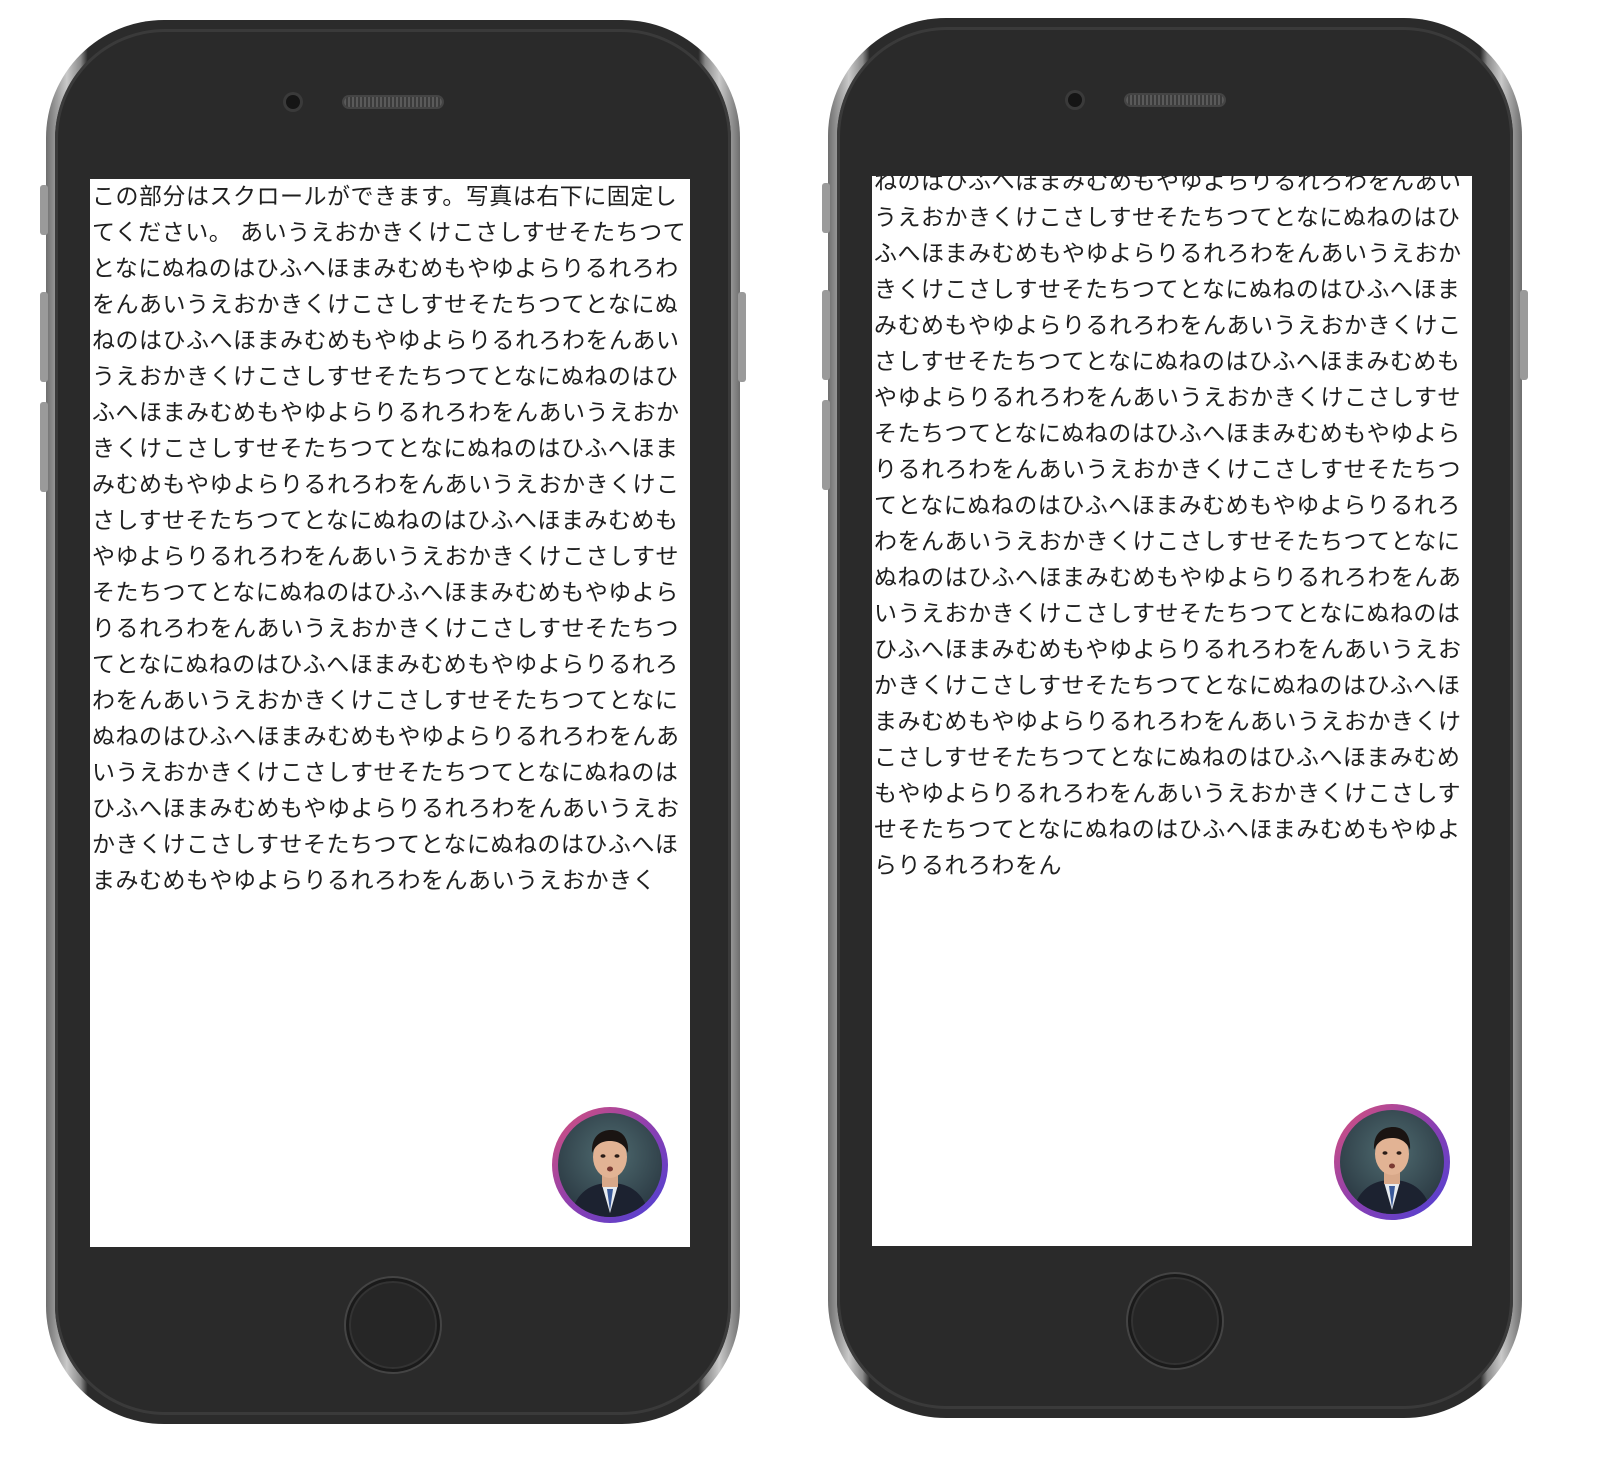  I want to click on left-phone-volume-up-button, so click(44, 337).